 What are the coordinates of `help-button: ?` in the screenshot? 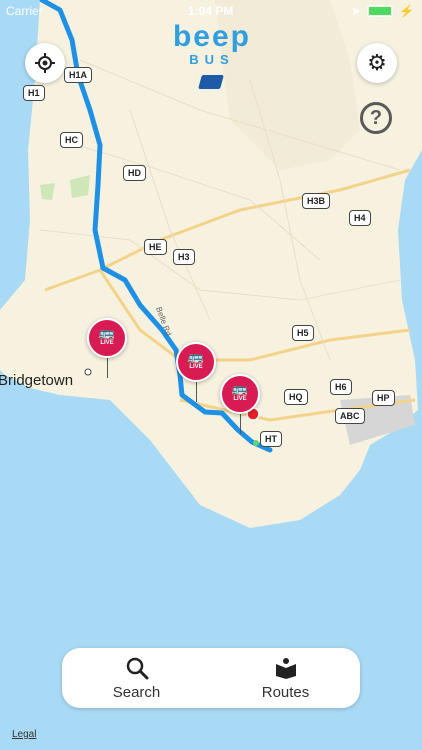 It's located at (376, 118).